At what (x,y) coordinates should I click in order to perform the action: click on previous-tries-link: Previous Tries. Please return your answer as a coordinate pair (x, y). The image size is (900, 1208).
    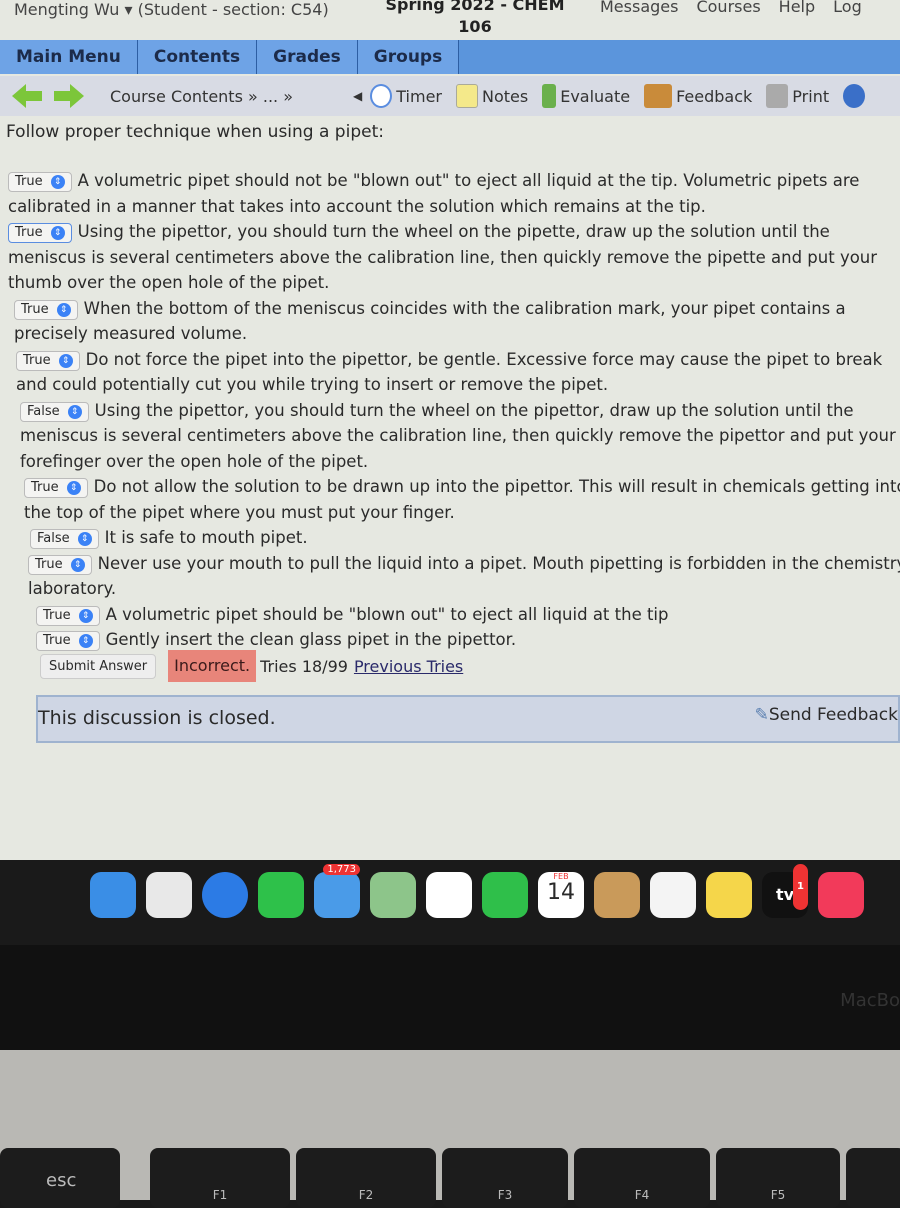
    Looking at the image, I should click on (408, 666).